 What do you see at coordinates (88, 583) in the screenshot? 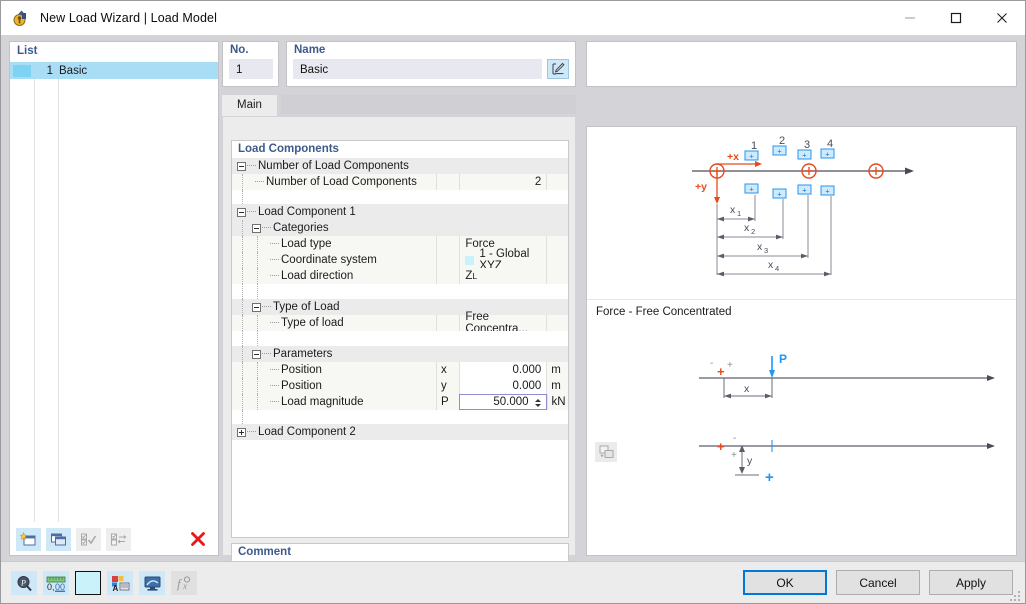
I see `color-swatch-button` at bounding box center [88, 583].